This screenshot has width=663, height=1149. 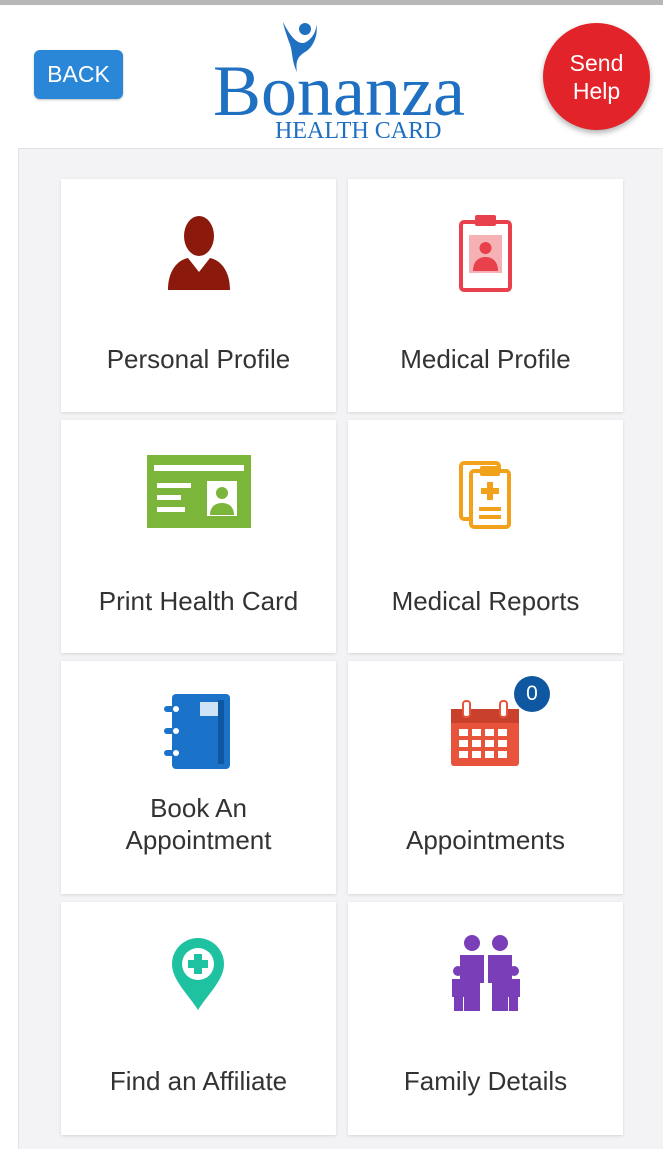 What do you see at coordinates (596, 62) in the screenshot?
I see `send-help-line1: Send` at bounding box center [596, 62].